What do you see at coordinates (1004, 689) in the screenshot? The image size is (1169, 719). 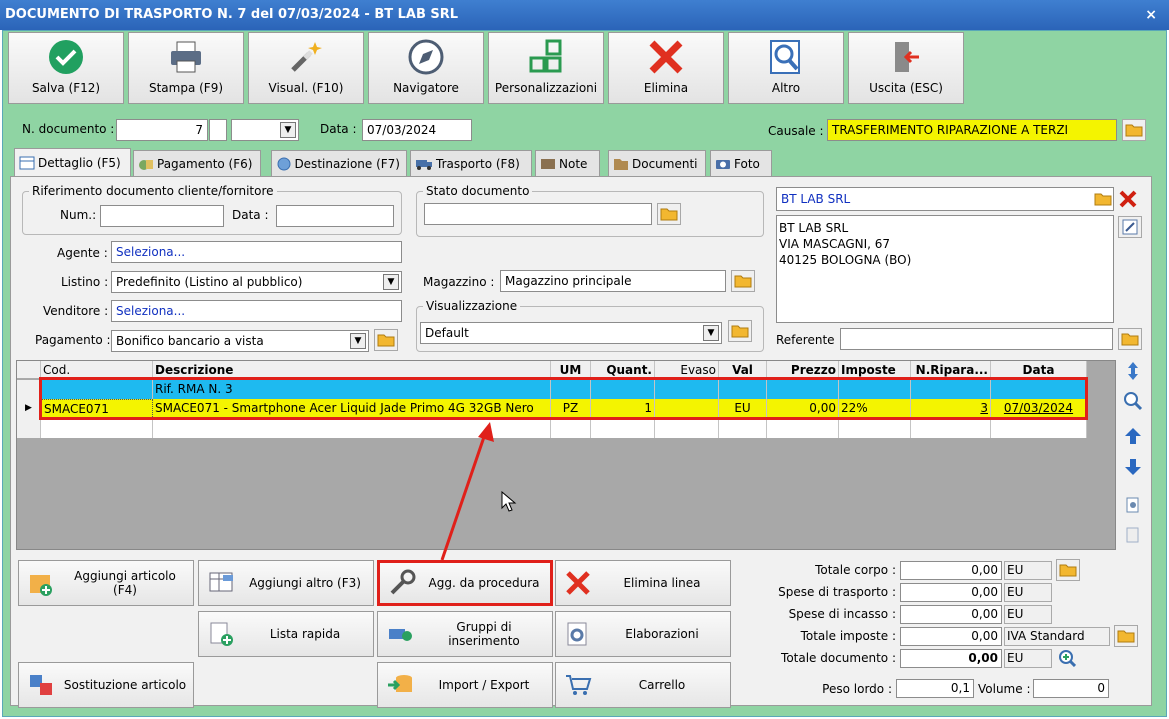 I see `volume-label: Volume :` at bounding box center [1004, 689].